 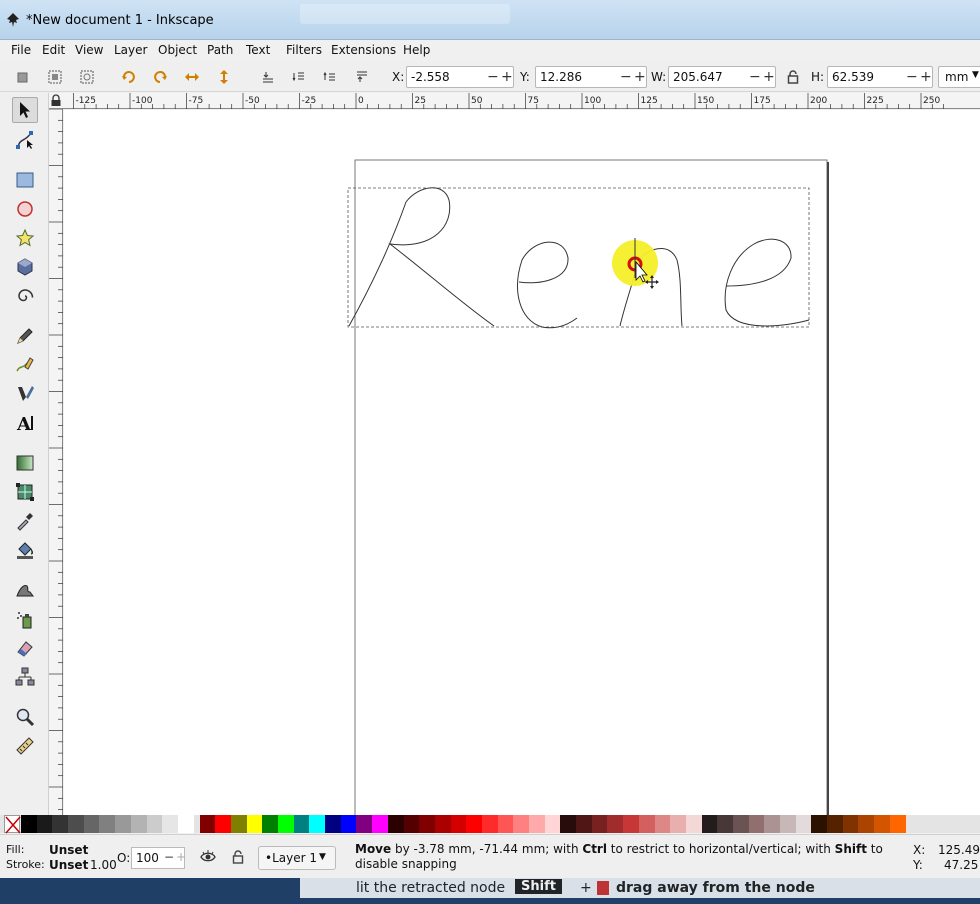 What do you see at coordinates (25, 336) in the screenshot?
I see `pencil-tool` at bounding box center [25, 336].